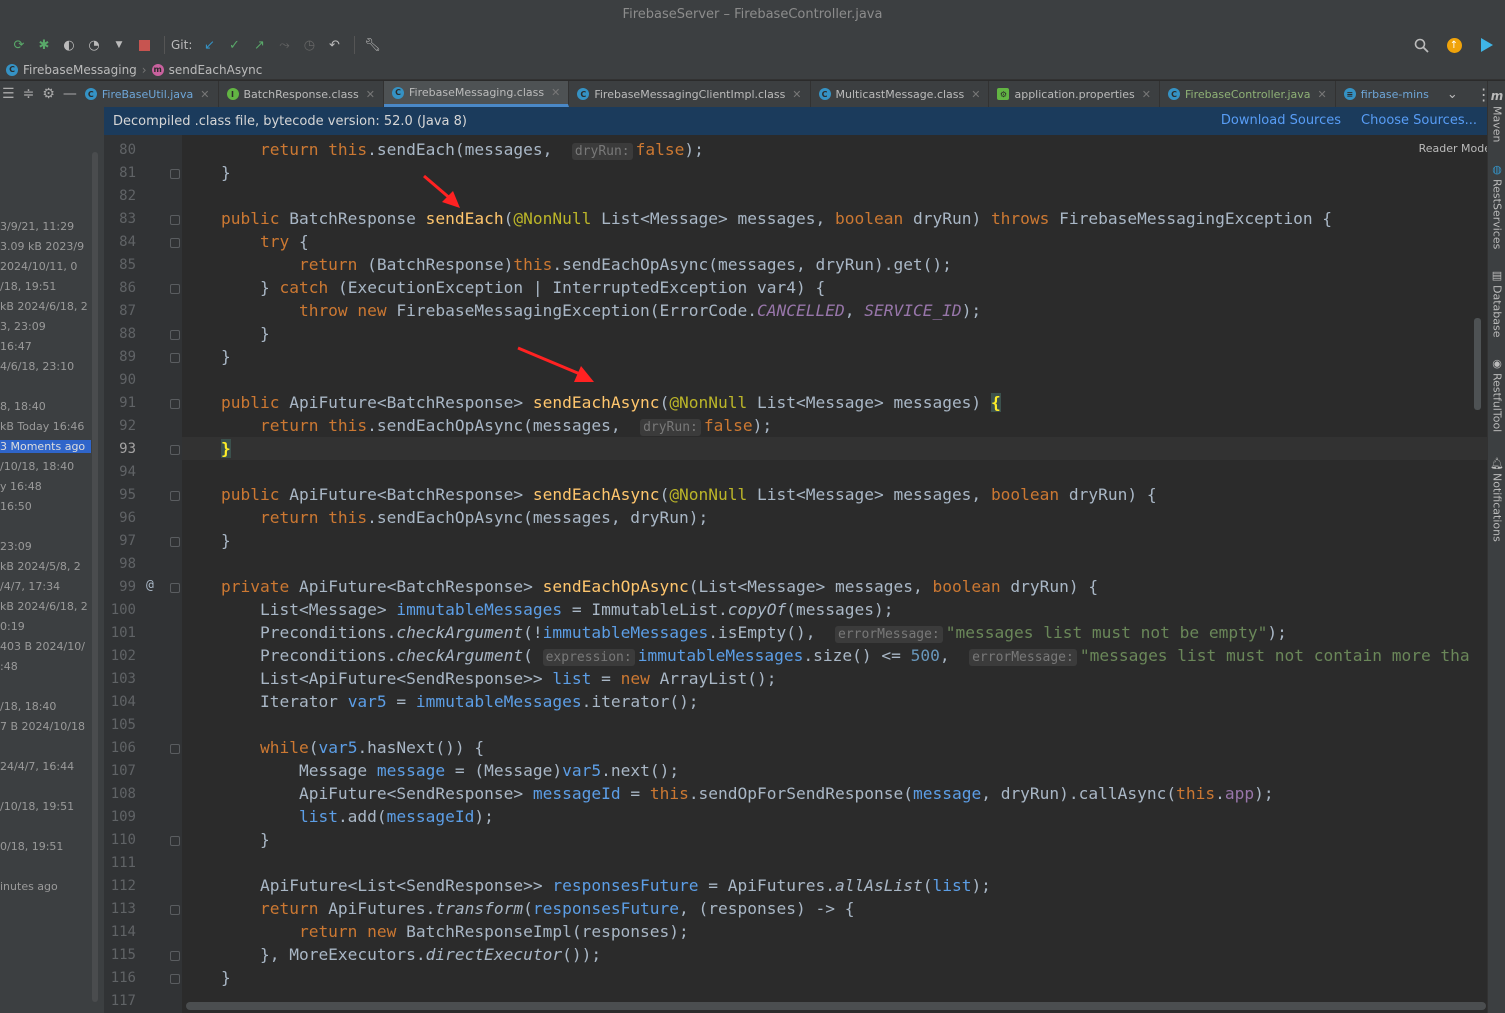  I want to click on tool-restfultool: ◉ RestfulTool, so click(1496, 394).